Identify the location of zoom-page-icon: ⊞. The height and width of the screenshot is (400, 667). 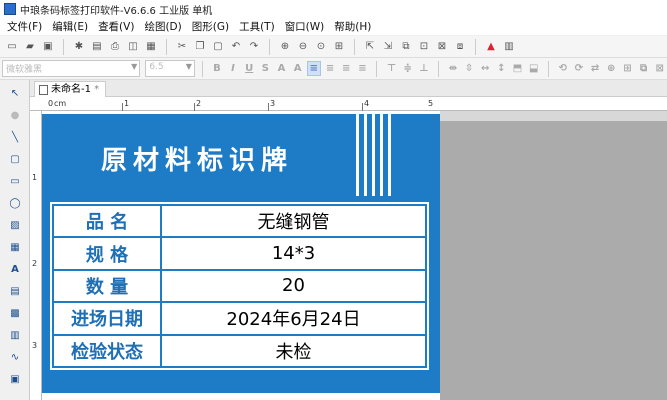
(339, 47).